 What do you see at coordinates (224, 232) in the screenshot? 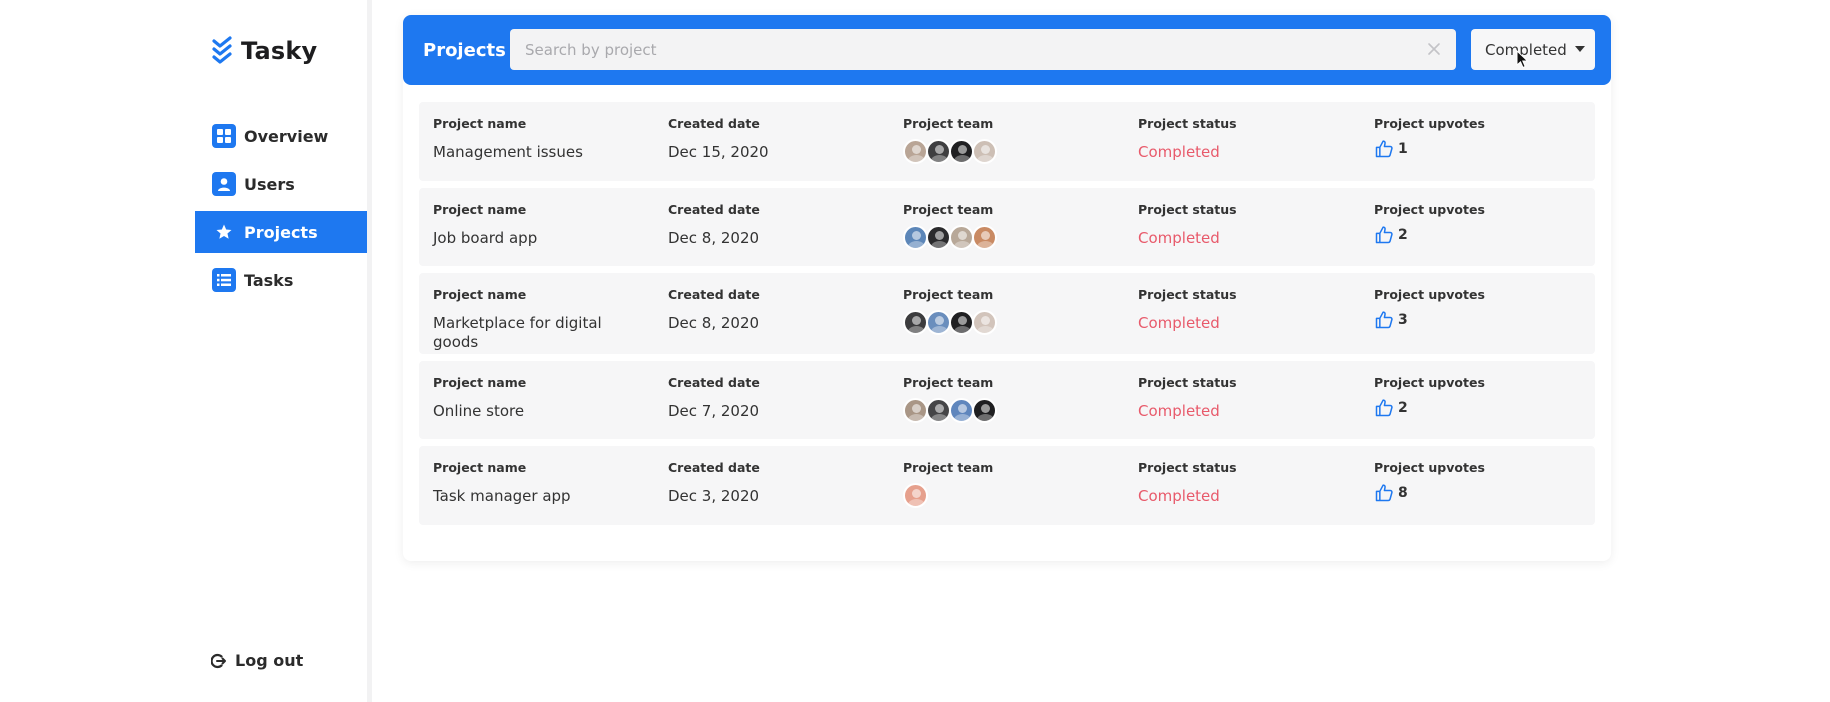
I see `star-icon` at bounding box center [224, 232].